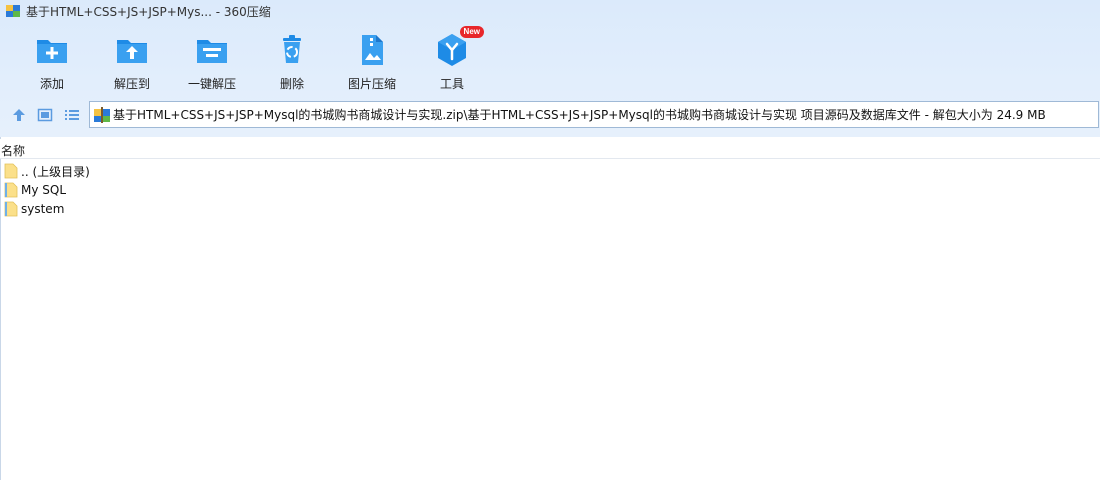 Image resolution: width=1100 pixels, height=480 pixels. I want to click on tools-label: 工具, so click(451, 84).